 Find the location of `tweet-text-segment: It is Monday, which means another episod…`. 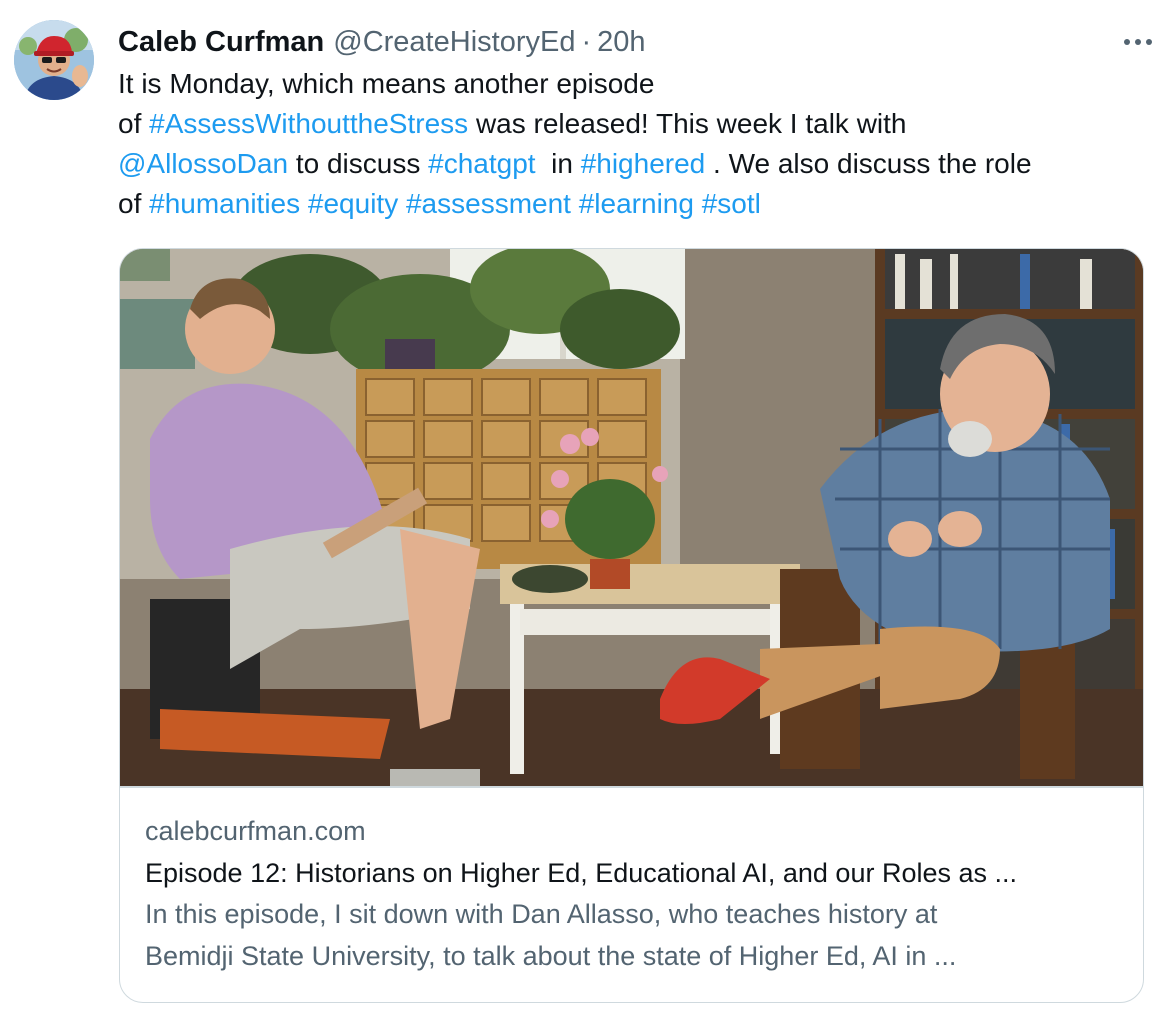

tweet-text-segment: It is Monday, which means another episod… is located at coordinates (386, 83).